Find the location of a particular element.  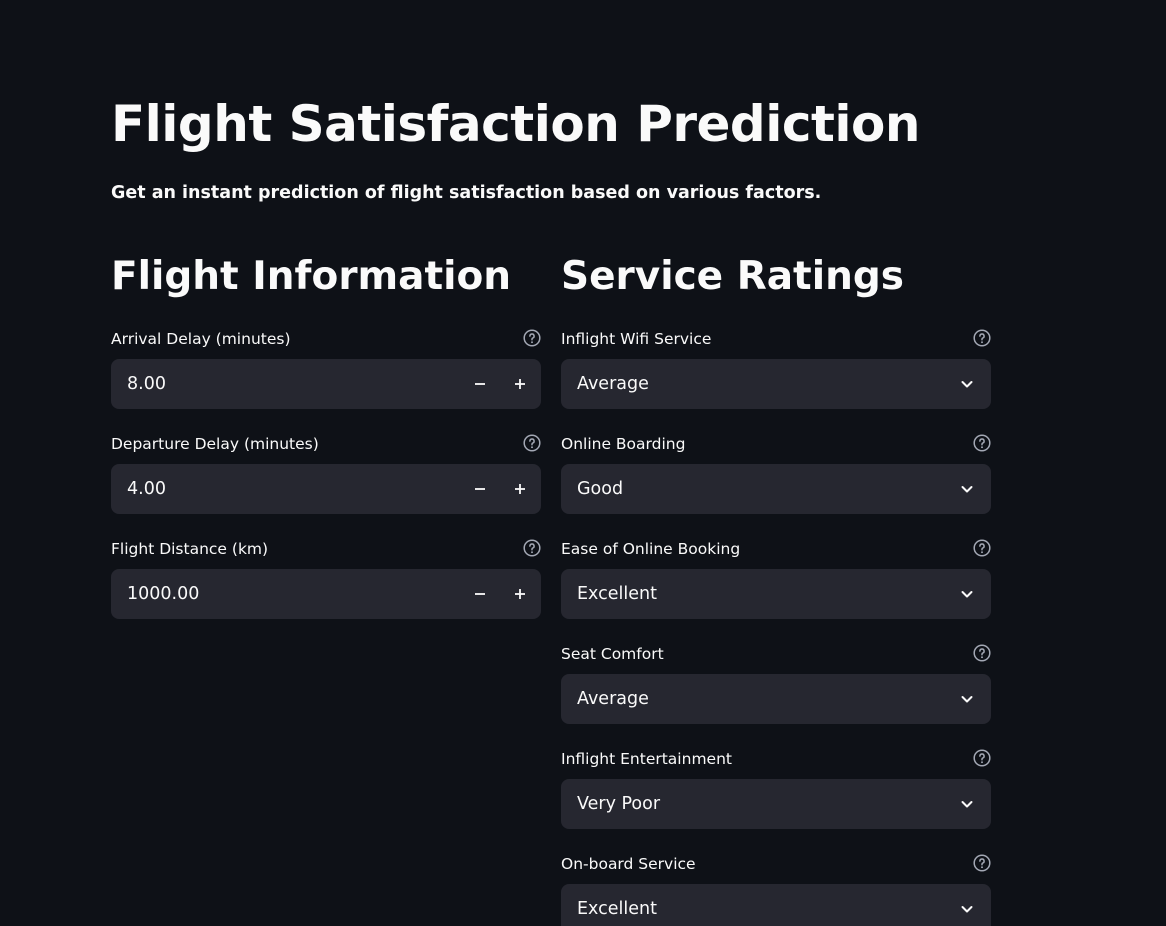

online-boarding-selected-value: Good is located at coordinates (600, 489).